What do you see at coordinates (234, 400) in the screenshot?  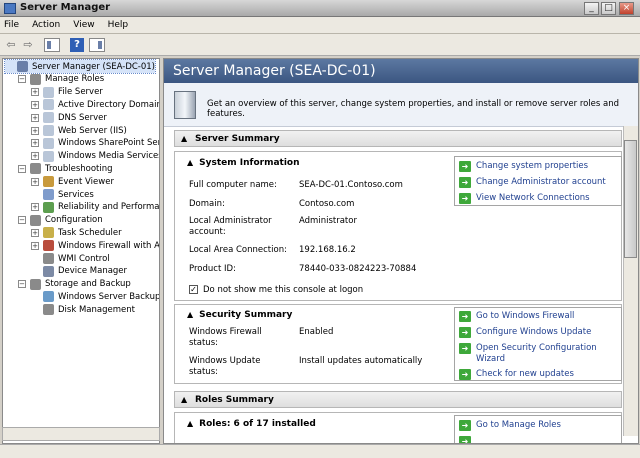 I see `roles-summary-title: Roles Summary` at bounding box center [234, 400].